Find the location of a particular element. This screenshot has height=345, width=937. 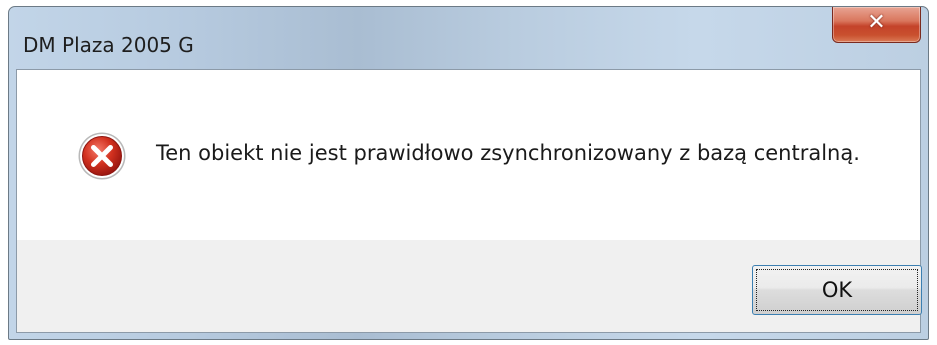

ok-button: OK is located at coordinates (837, 290).